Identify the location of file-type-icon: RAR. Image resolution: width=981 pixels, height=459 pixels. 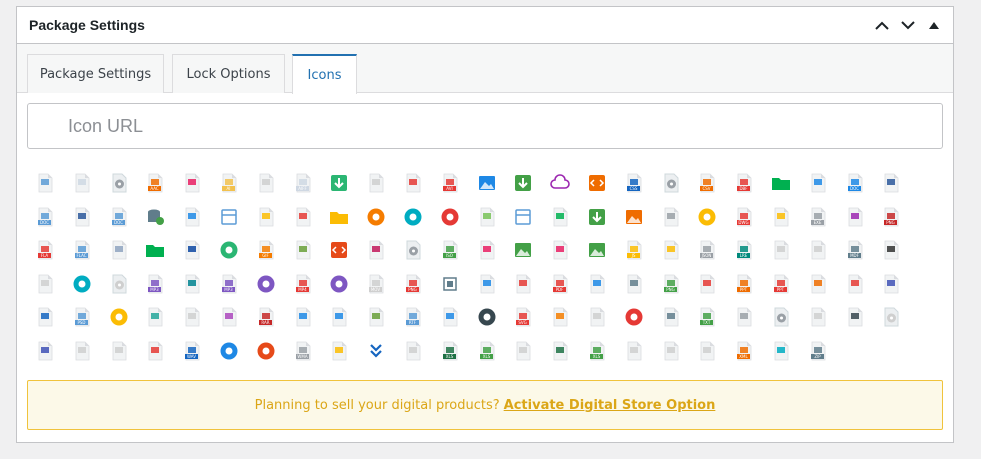
(266, 317).